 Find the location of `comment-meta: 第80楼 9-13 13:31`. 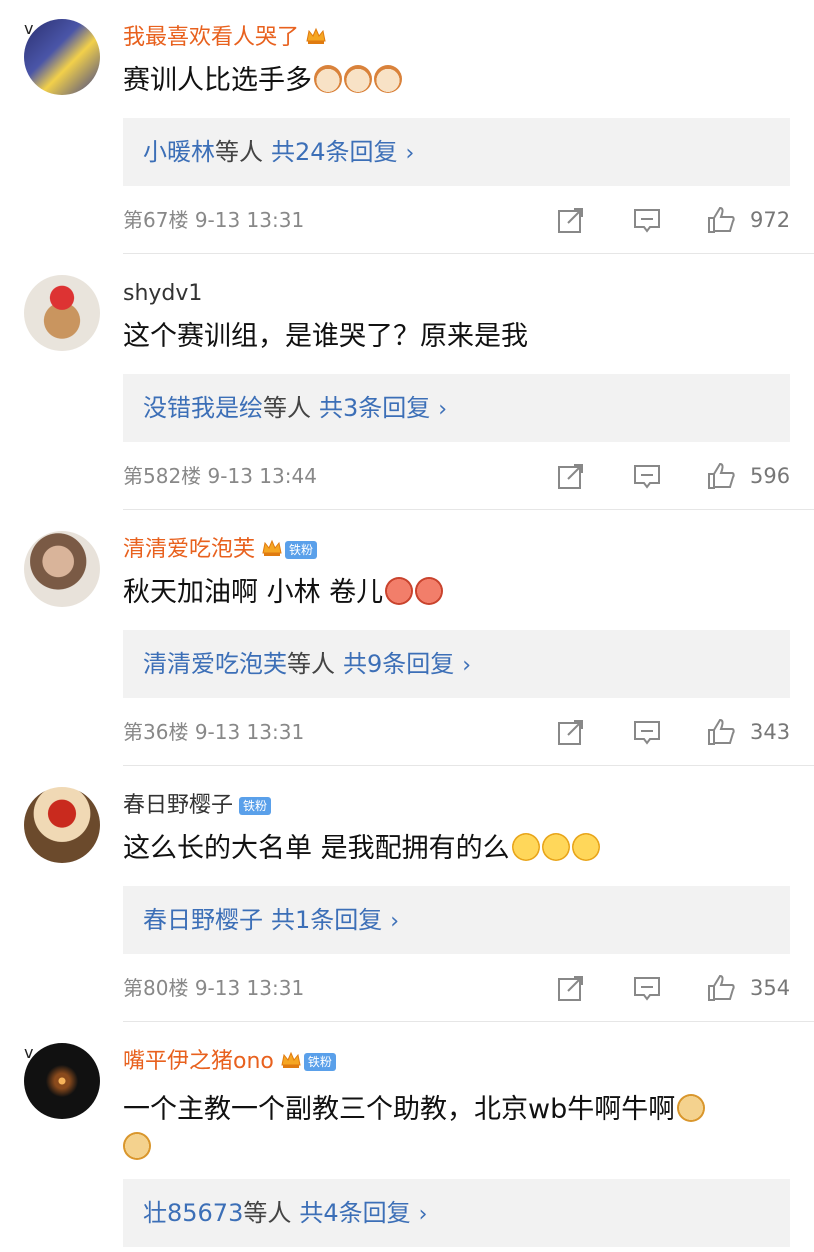

comment-meta: 第80楼 9-13 13:31 is located at coordinates (213, 988).